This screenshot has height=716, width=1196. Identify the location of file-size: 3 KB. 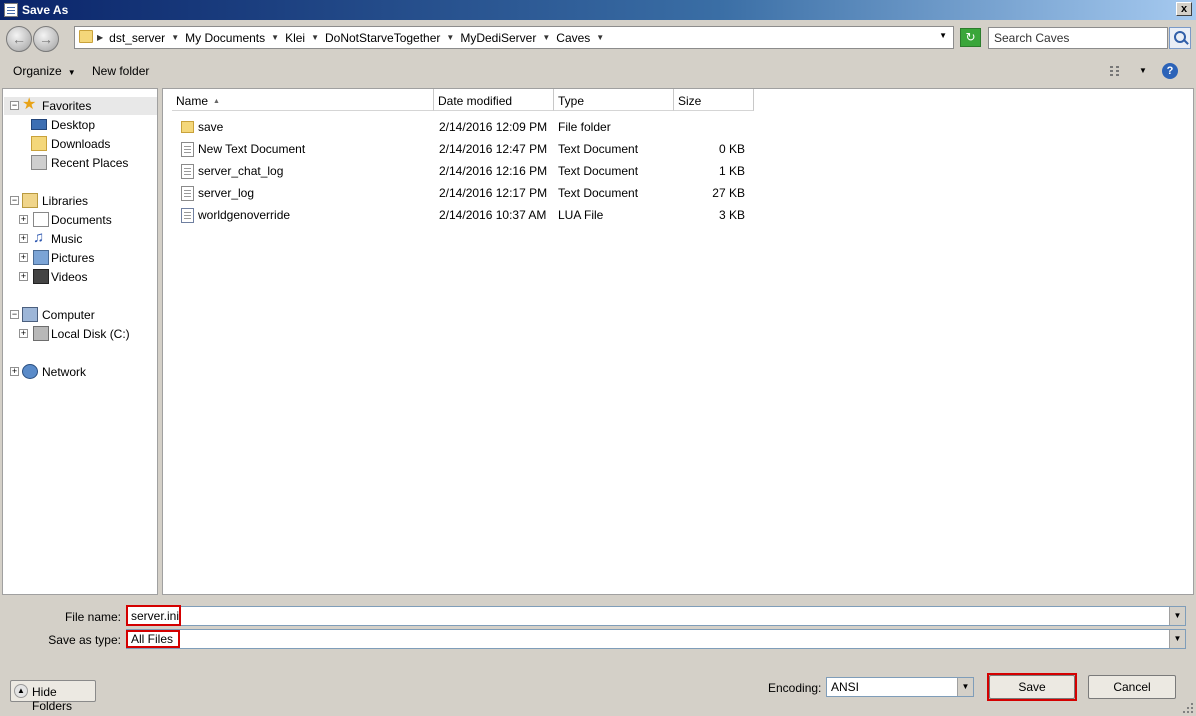
(731, 215).